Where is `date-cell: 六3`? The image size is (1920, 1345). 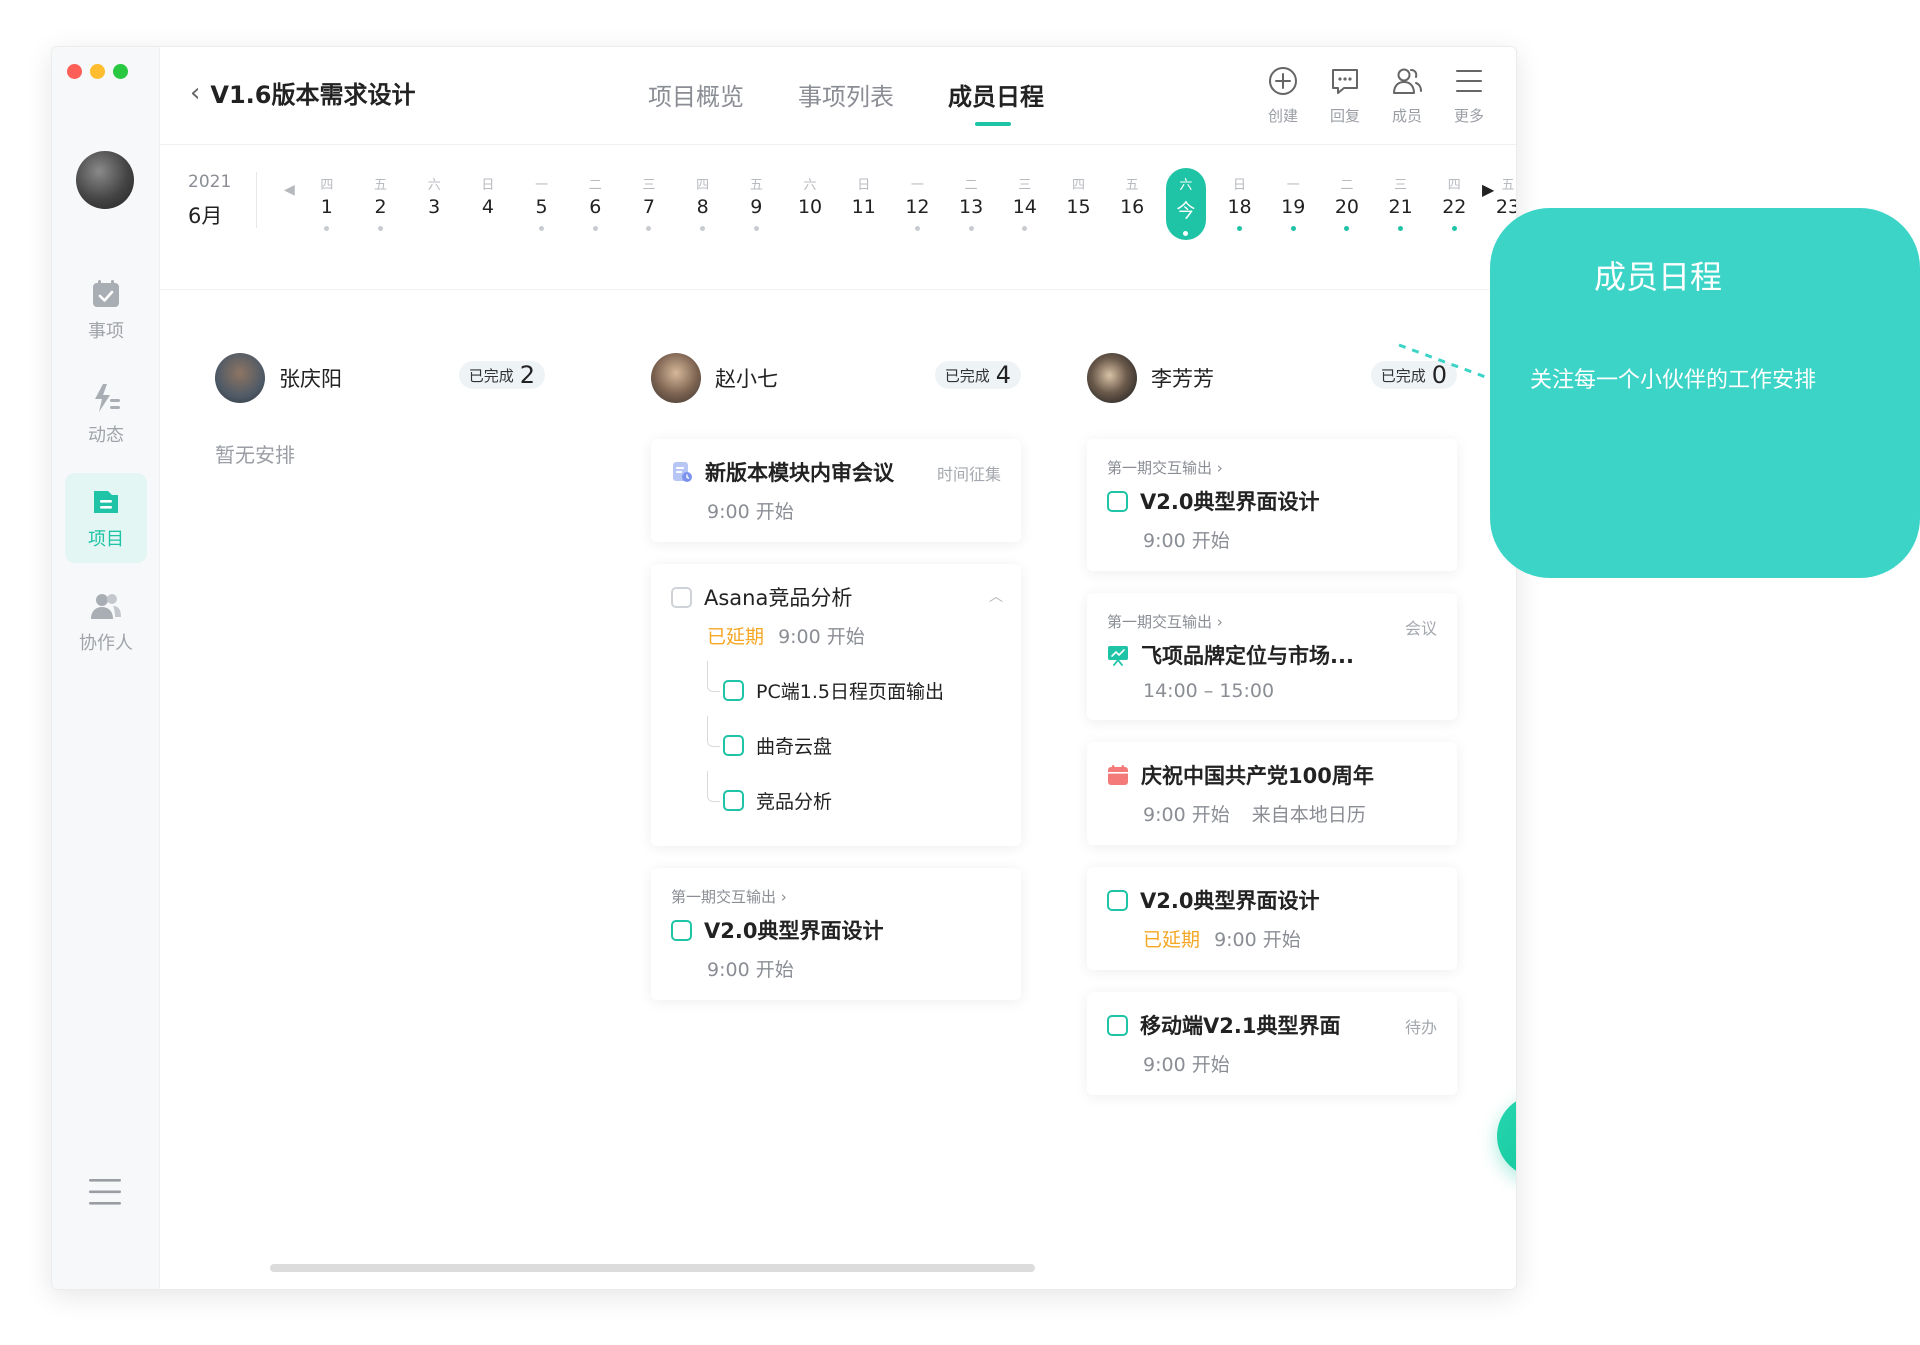
date-cell: 六3 is located at coordinates (434, 208).